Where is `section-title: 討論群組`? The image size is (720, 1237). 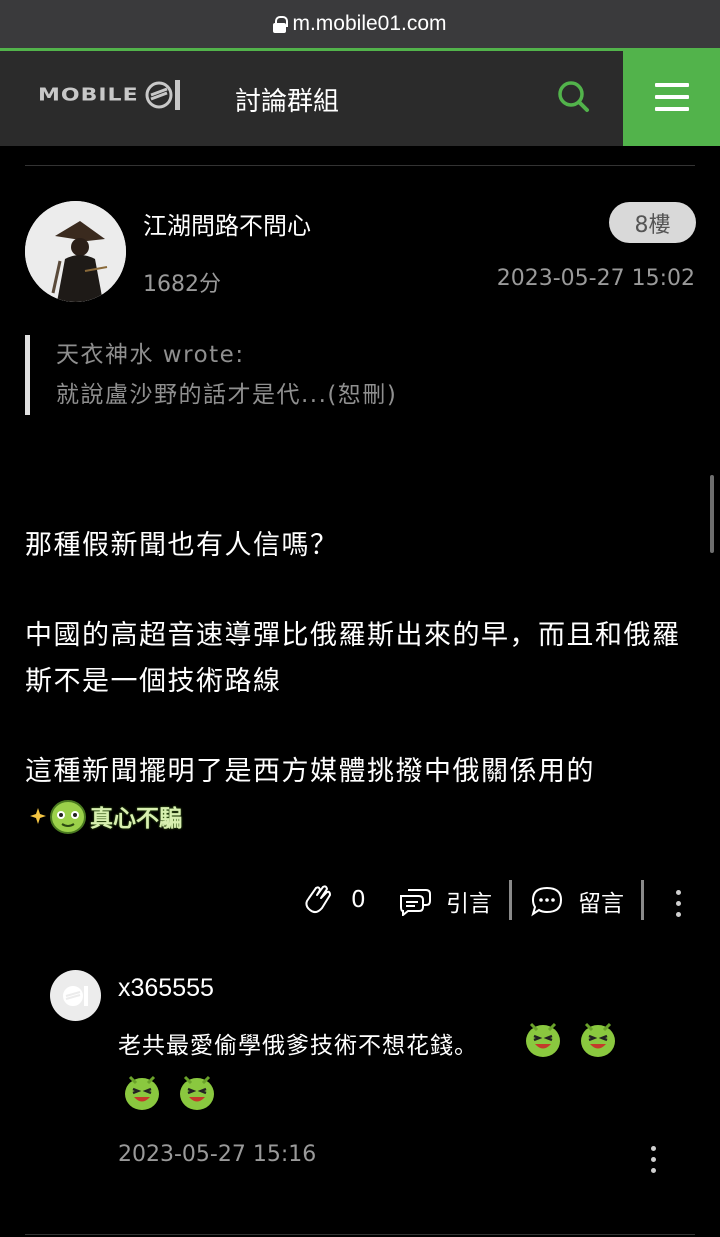 section-title: 討論群組 is located at coordinates (287, 99).